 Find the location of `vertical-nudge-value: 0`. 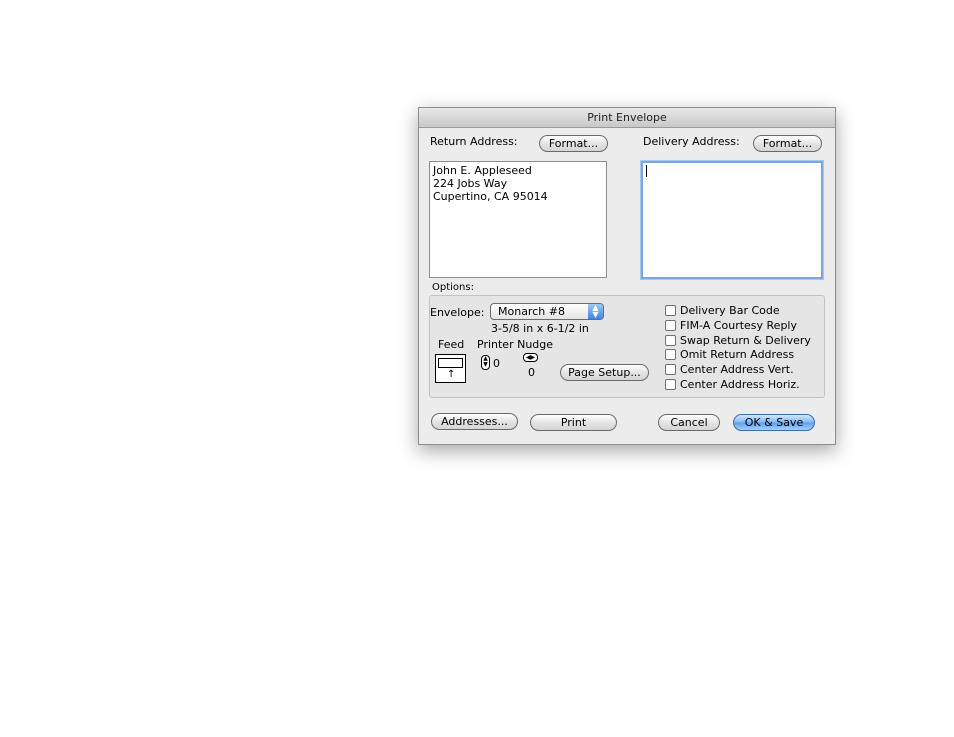

vertical-nudge-value: 0 is located at coordinates (496, 363).